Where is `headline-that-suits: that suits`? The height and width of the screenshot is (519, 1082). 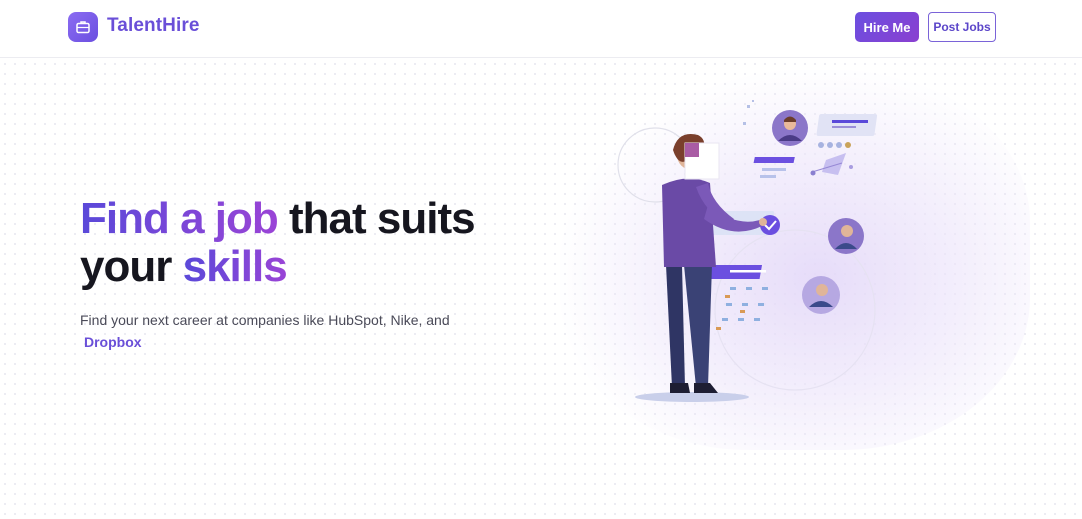 headline-that-suits: that suits is located at coordinates (382, 218).